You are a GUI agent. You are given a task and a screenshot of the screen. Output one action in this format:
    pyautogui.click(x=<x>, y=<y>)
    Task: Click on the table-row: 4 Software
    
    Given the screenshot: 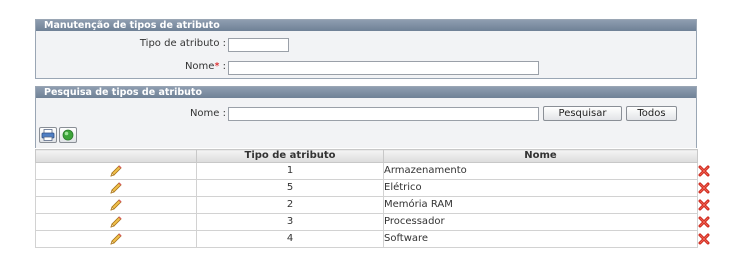 What is the action you would take?
    pyautogui.click(x=372, y=239)
    